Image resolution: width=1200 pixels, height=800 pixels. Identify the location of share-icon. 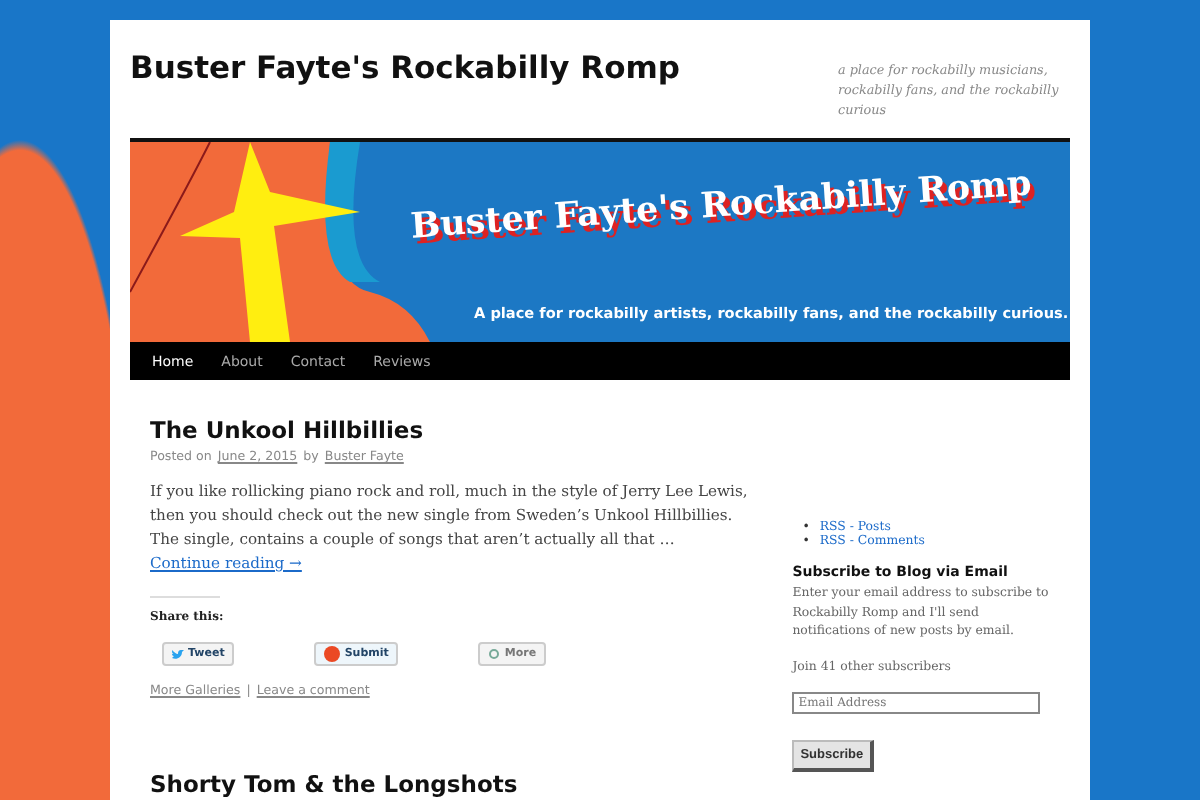
(494, 654).